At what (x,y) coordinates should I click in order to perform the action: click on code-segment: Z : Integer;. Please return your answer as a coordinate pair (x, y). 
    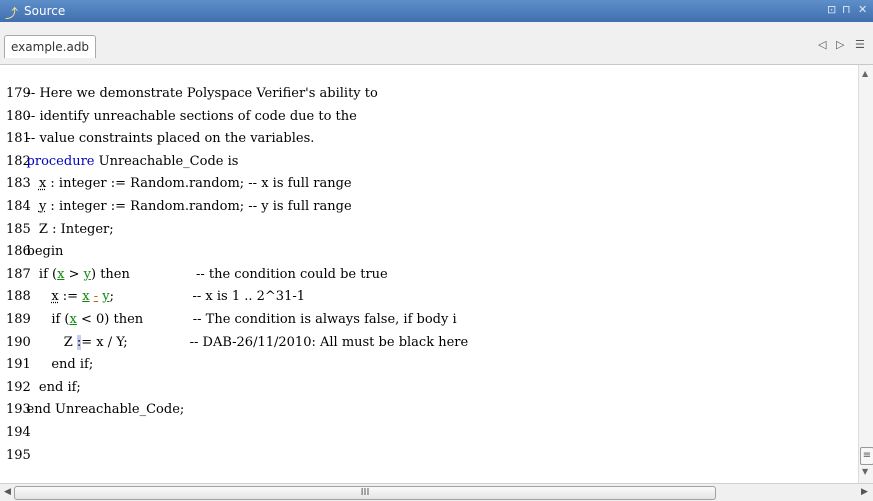
    Looking at the image, I should click on (62, 229).